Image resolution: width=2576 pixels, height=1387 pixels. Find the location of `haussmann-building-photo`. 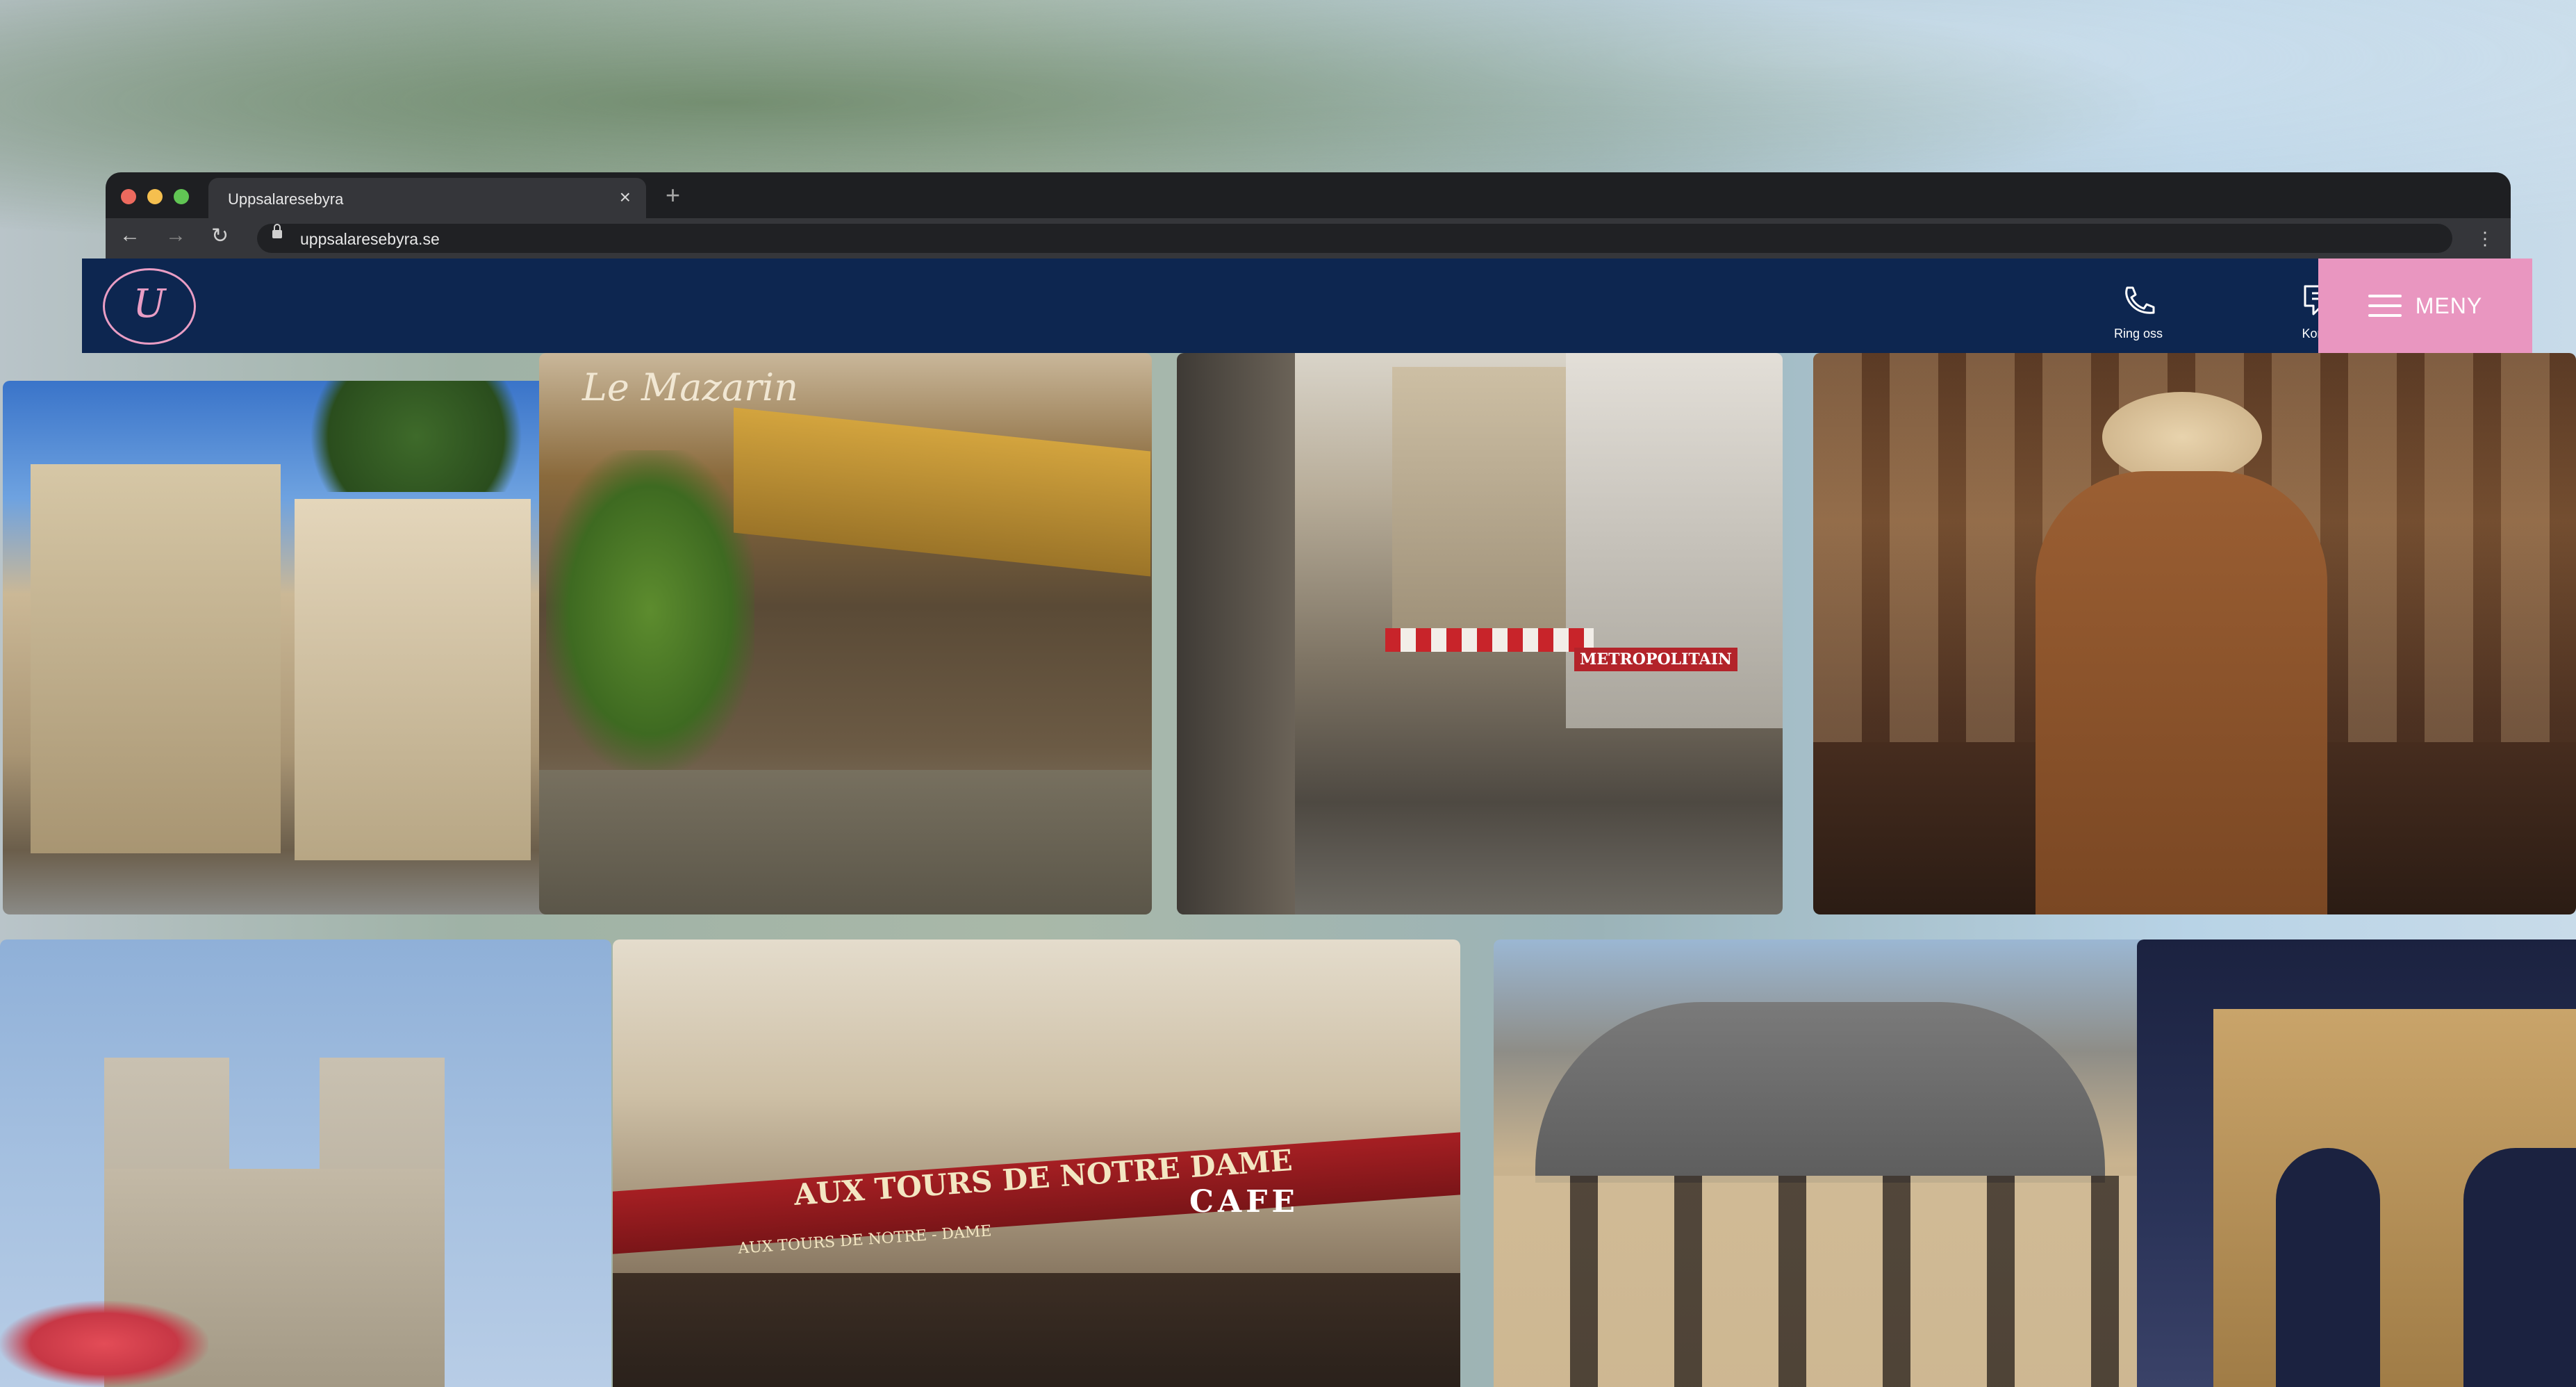

haussmann-building-photo is located at coordinates (1821, 1163).